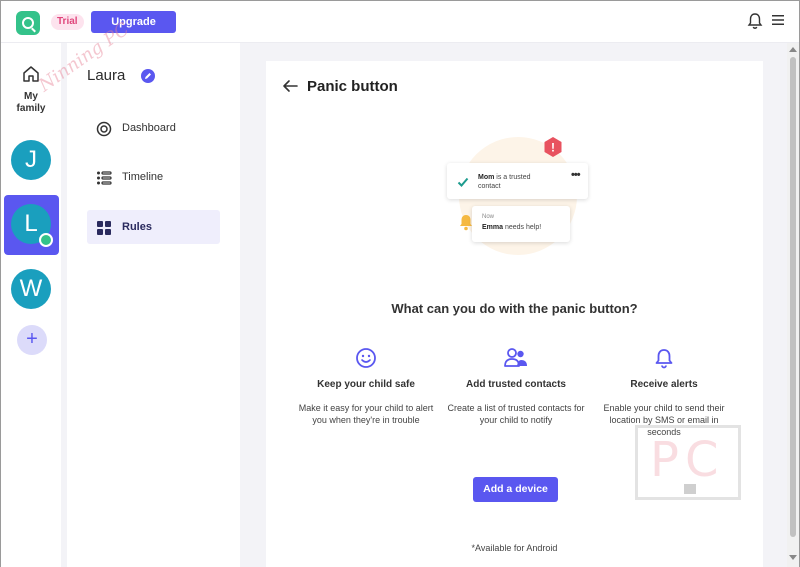 The height and width of the screenshot is (567, 800). Describe the element at coordinates (153, 227) in the screenshot. I see `sidebar-item-rules: Rules` at that location.